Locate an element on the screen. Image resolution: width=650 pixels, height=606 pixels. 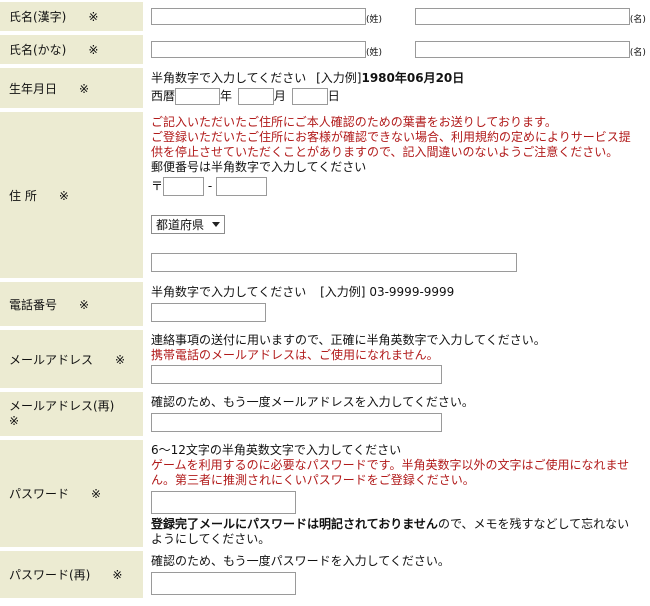
address-notice-2: ご登録いただいたご住所にお客様が確認できない場合、利用規約の定めによりサービス提 is located at coordinates (391, 137).